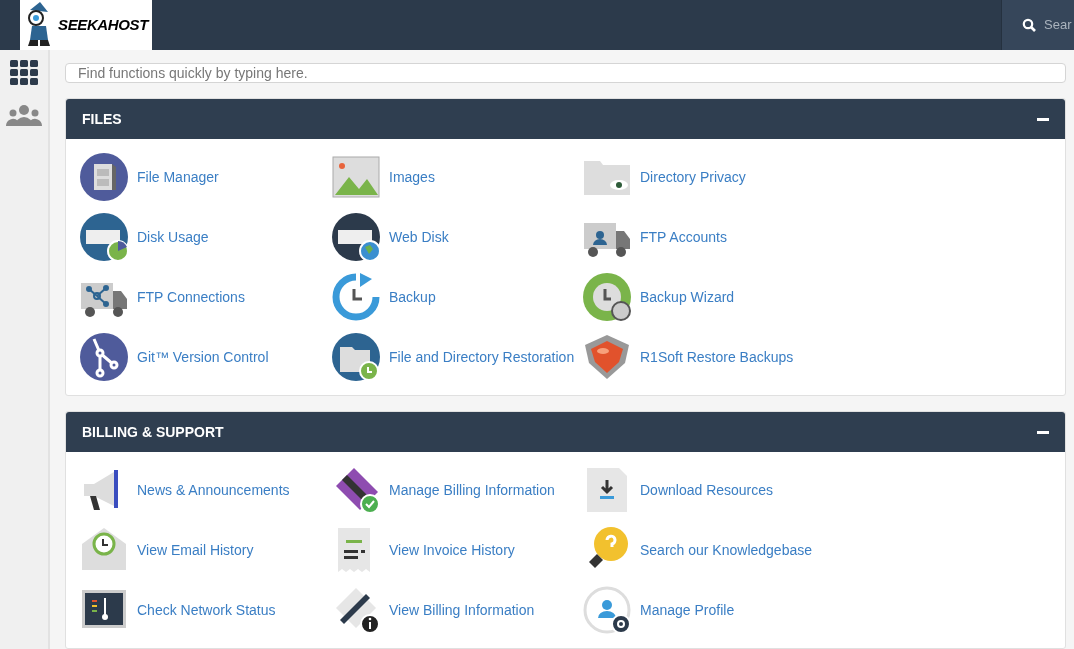 Image resolution: width=1074 pixels, height=649 pixels. I want to click on function-search-field: Find functions quickly by typing here., so click(565, 73).